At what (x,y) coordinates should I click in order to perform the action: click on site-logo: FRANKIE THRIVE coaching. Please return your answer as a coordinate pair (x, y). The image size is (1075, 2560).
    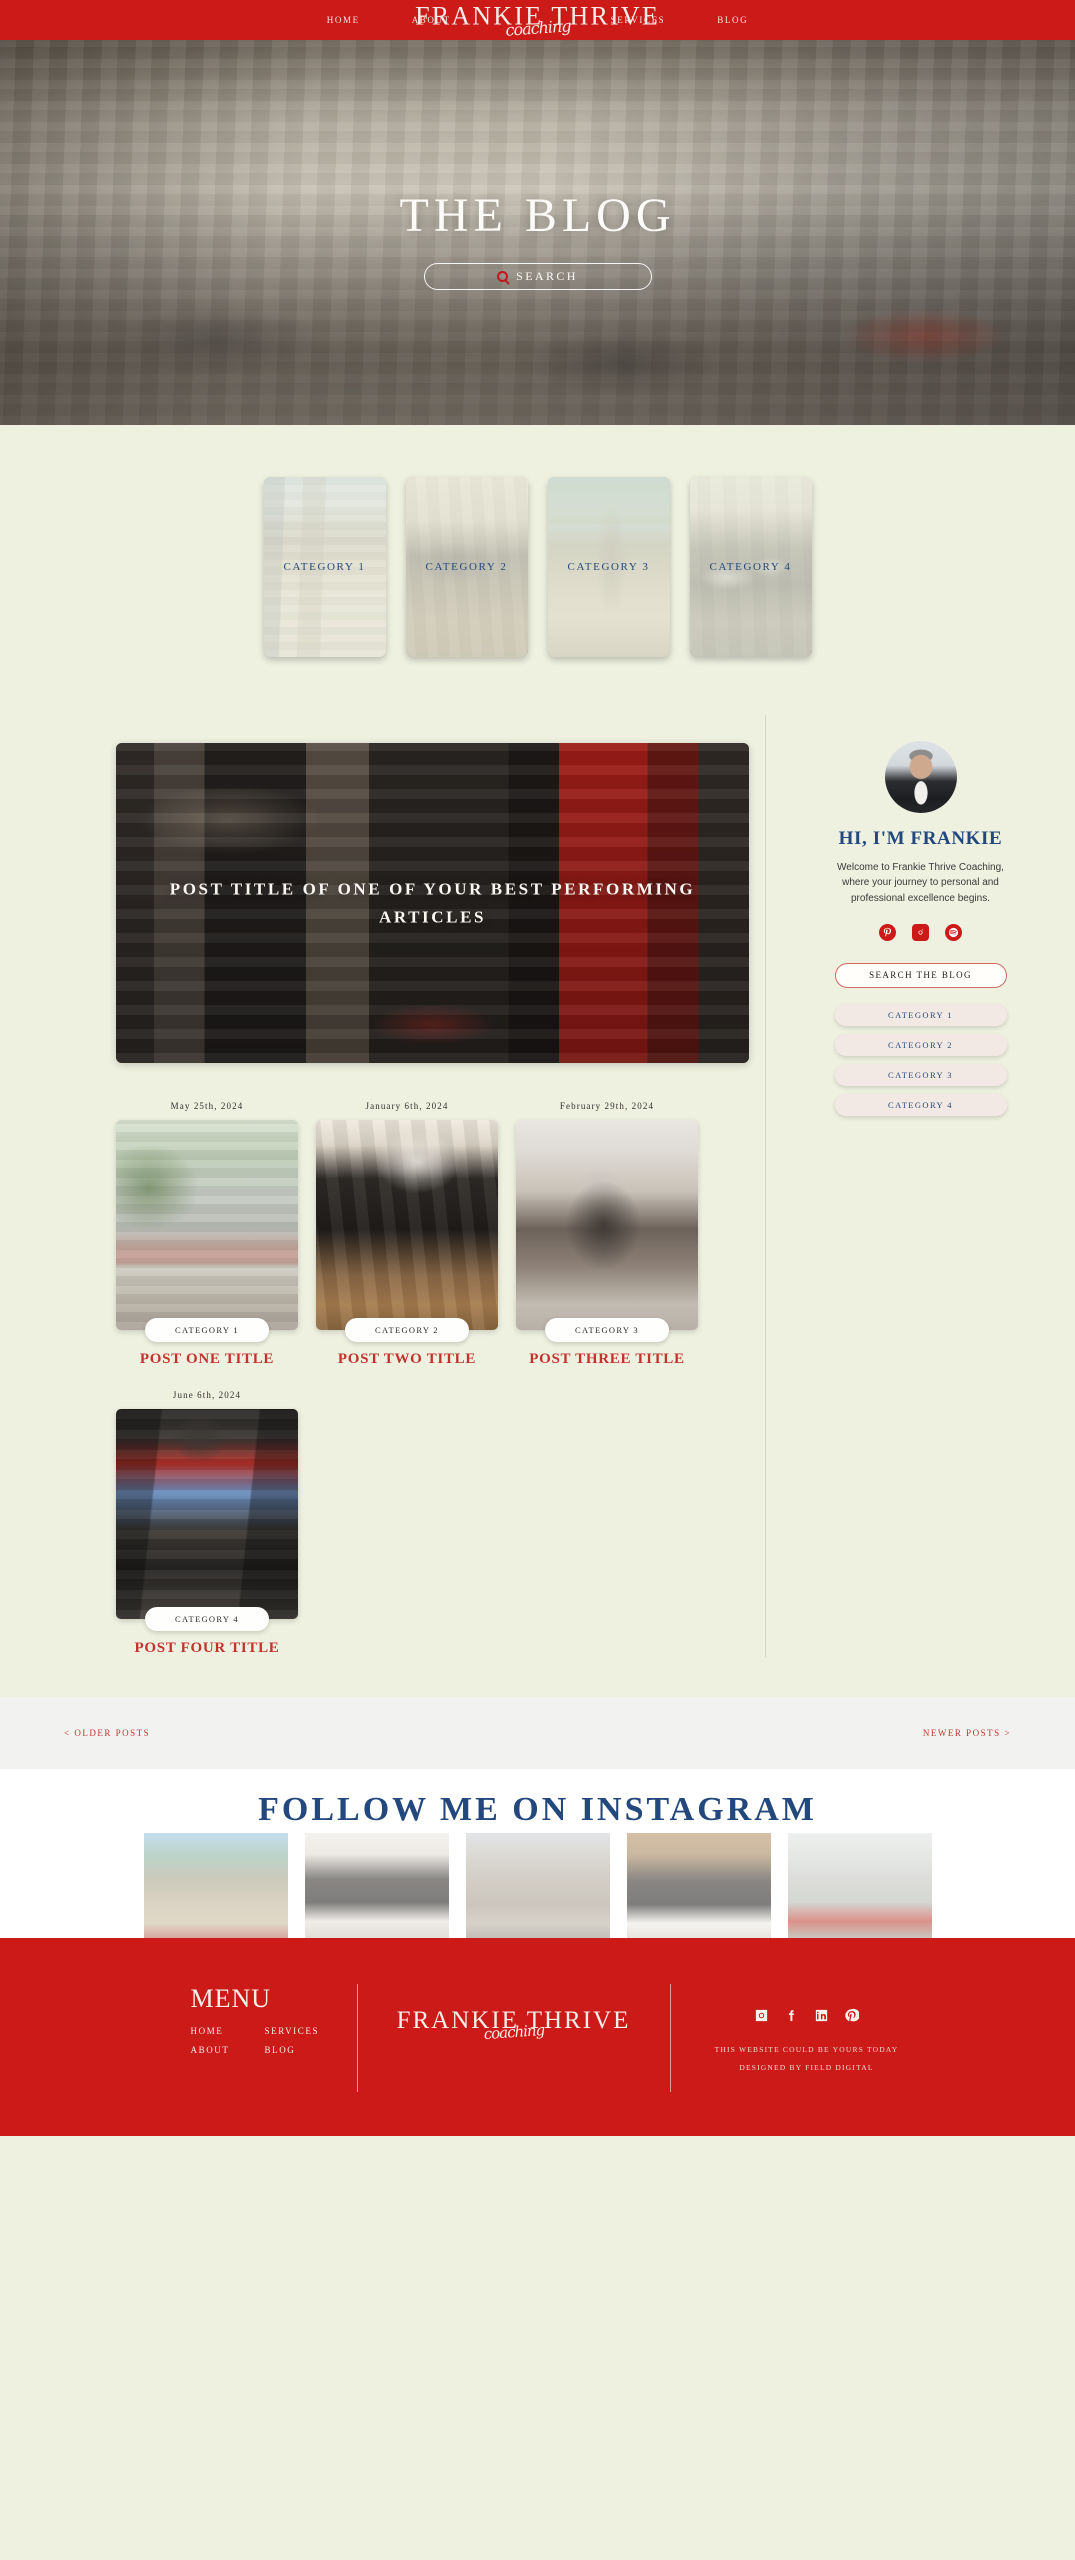
    Looking at the image, I should click on (537, 21).